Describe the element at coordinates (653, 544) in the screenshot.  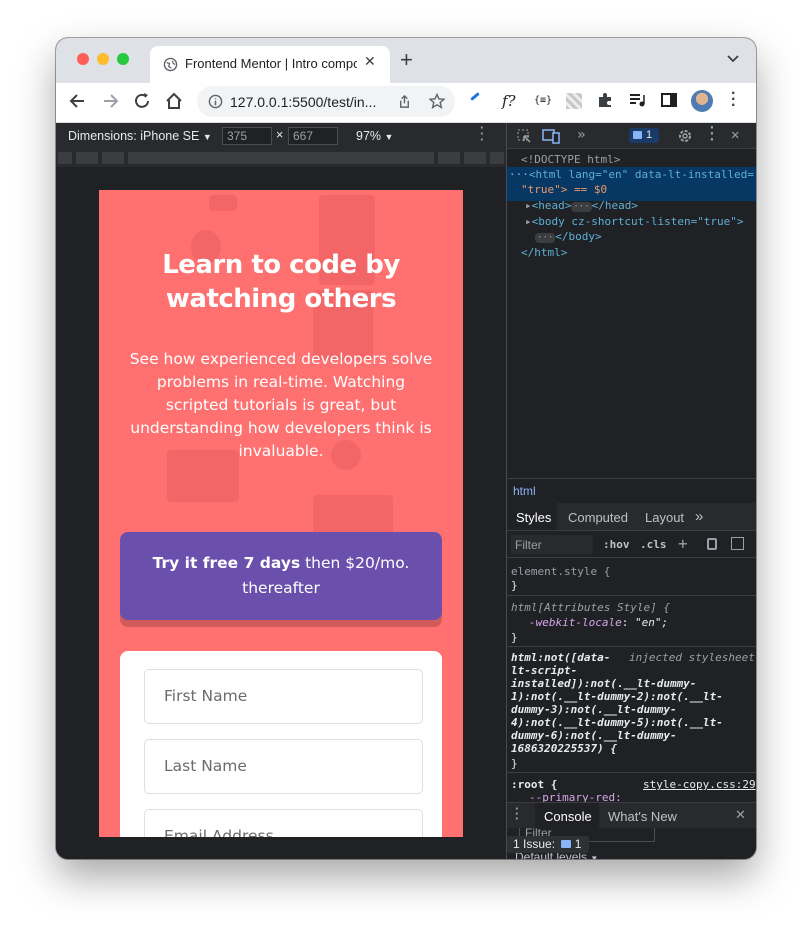
I see `cls-toggle: .cls` at that location.